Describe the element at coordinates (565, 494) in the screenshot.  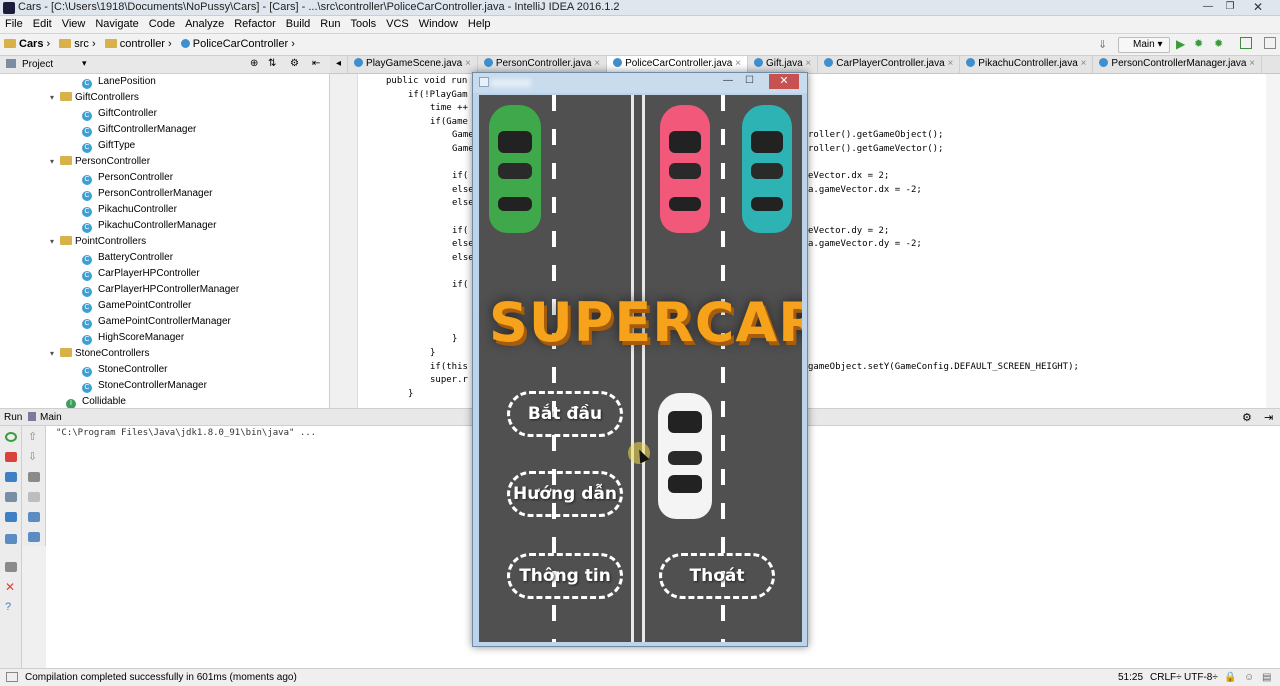
I see `help-button: Hướng dẫn` at that location.